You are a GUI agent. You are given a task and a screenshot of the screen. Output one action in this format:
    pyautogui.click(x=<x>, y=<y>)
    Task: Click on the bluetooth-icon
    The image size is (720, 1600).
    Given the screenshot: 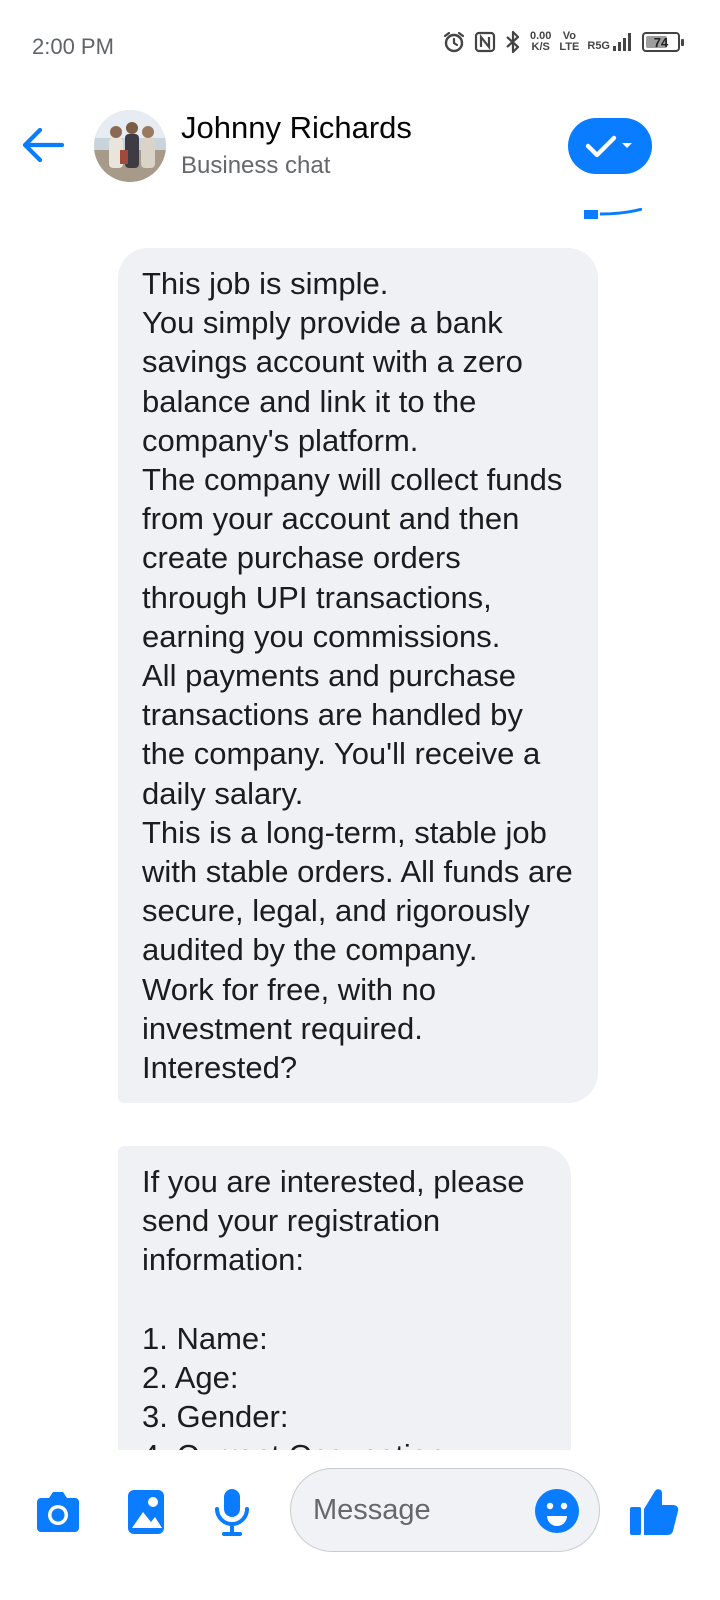 What is the action you would take?
    pyautogui.click(x=513, y=42)
    